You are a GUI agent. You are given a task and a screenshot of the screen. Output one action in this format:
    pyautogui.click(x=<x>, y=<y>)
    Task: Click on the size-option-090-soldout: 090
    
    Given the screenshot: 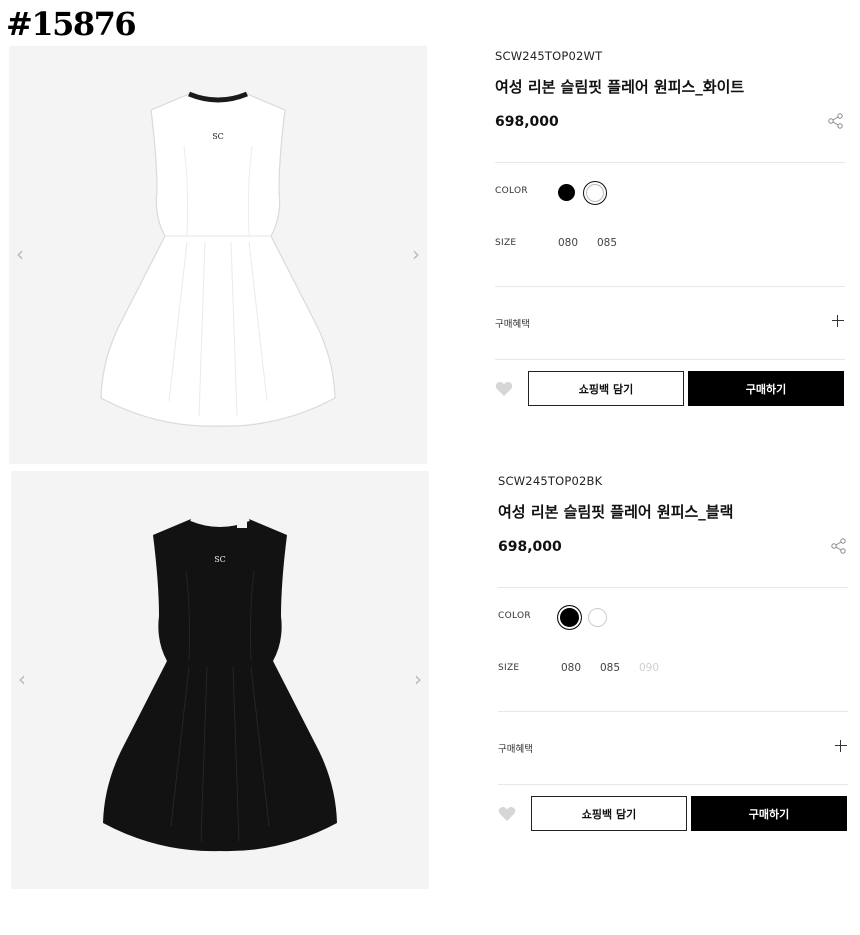 What is the action you would take?
    pyautogui.click(x=649, y=668)
    